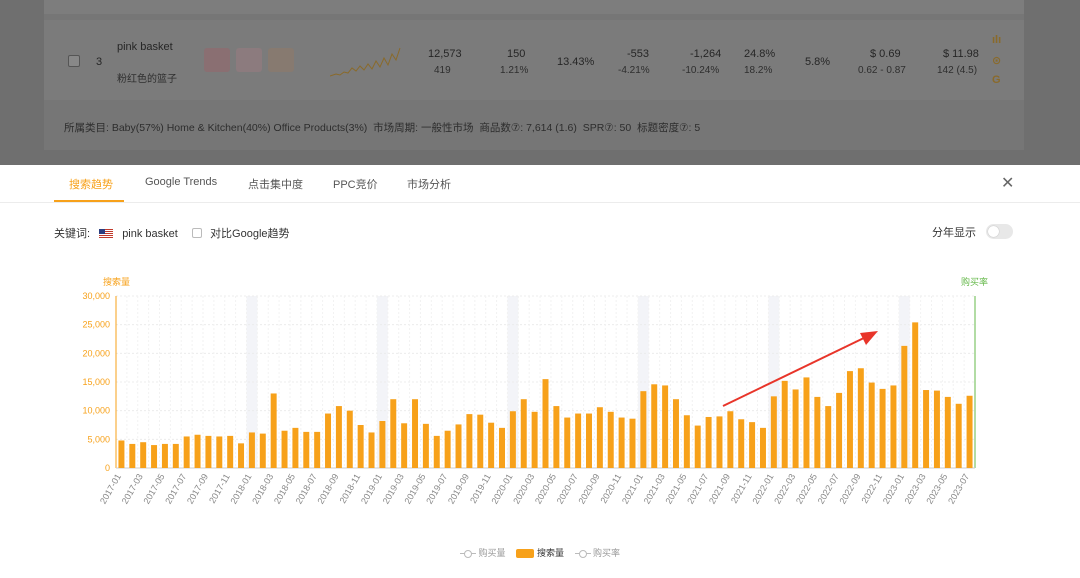  What do you see at coordinates (706, 54) in the screenshot?
I see `col5-value: -1,264` at bounding box center [706, 54].